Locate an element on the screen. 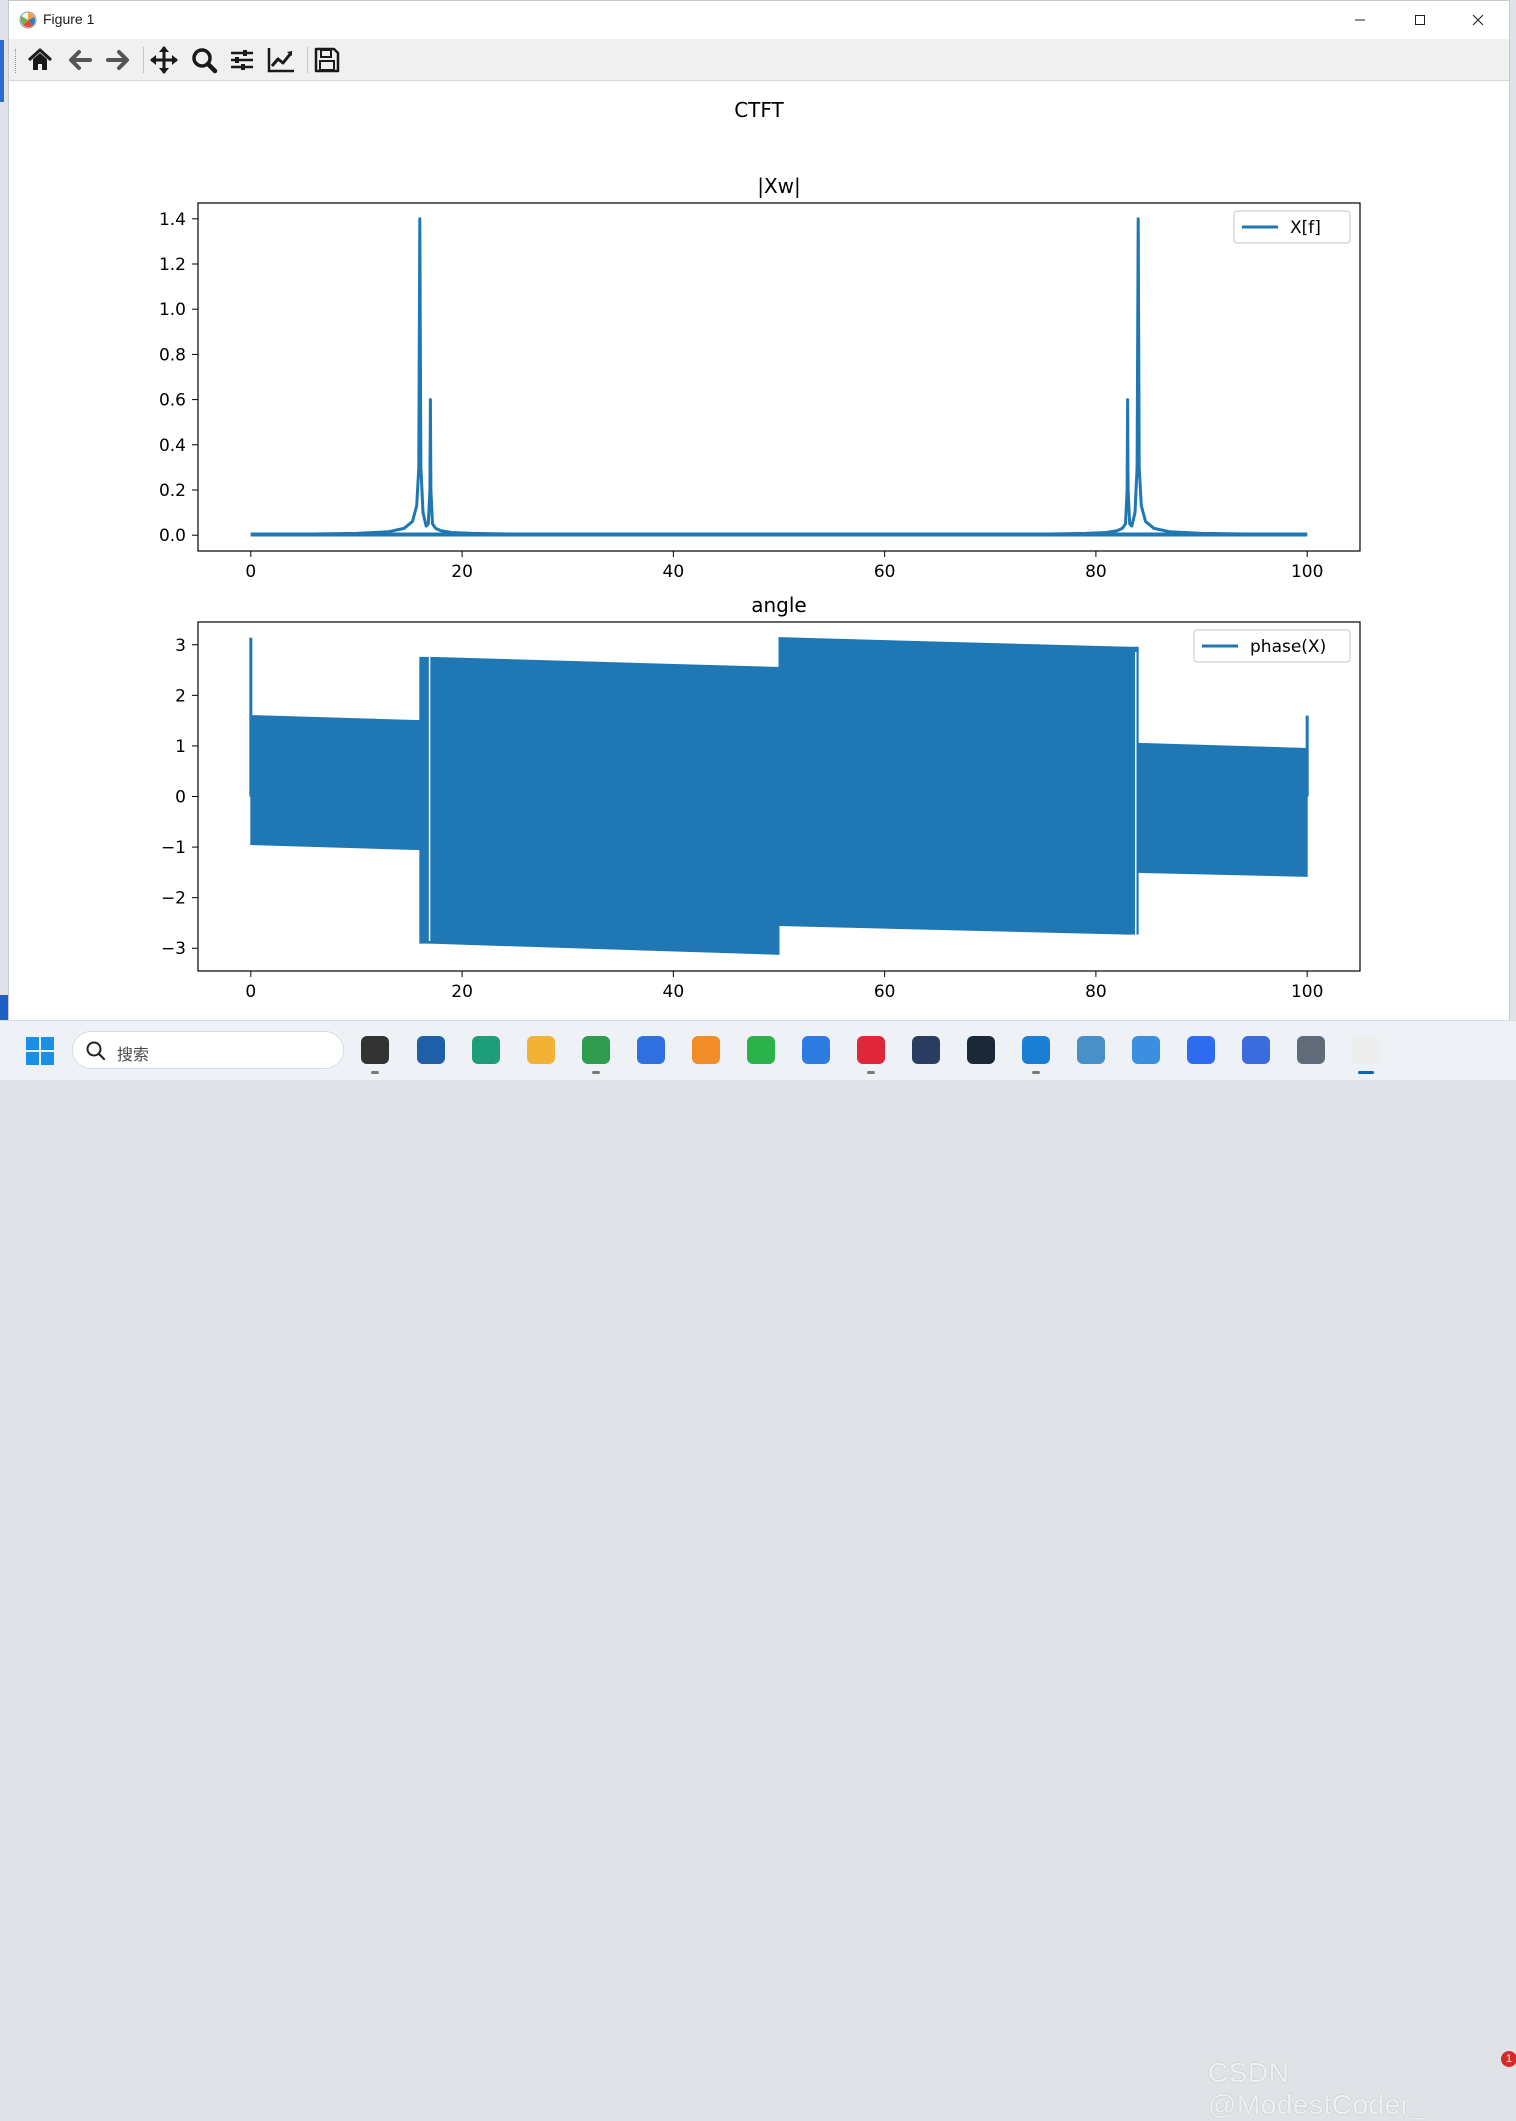  y-tick-label: 0.2 is located at coordinates (172, 491).